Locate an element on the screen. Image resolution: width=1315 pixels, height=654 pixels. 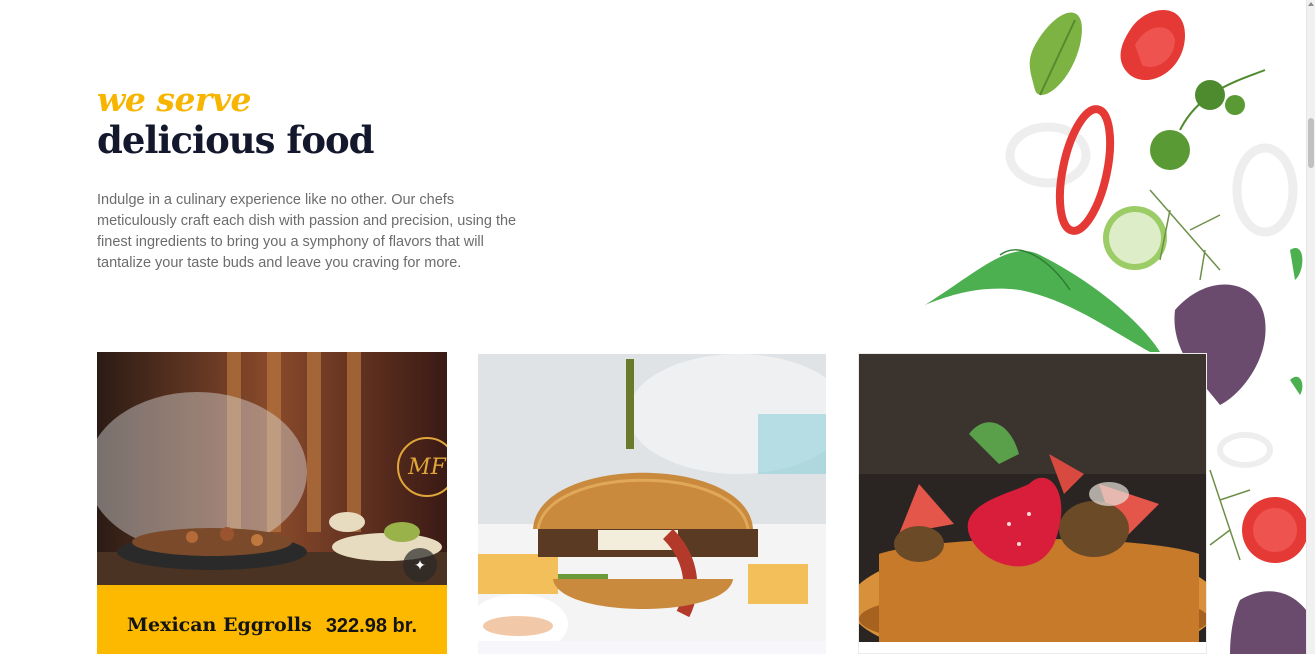
menu-card-pancakes is located at coordinates (1032, 503).